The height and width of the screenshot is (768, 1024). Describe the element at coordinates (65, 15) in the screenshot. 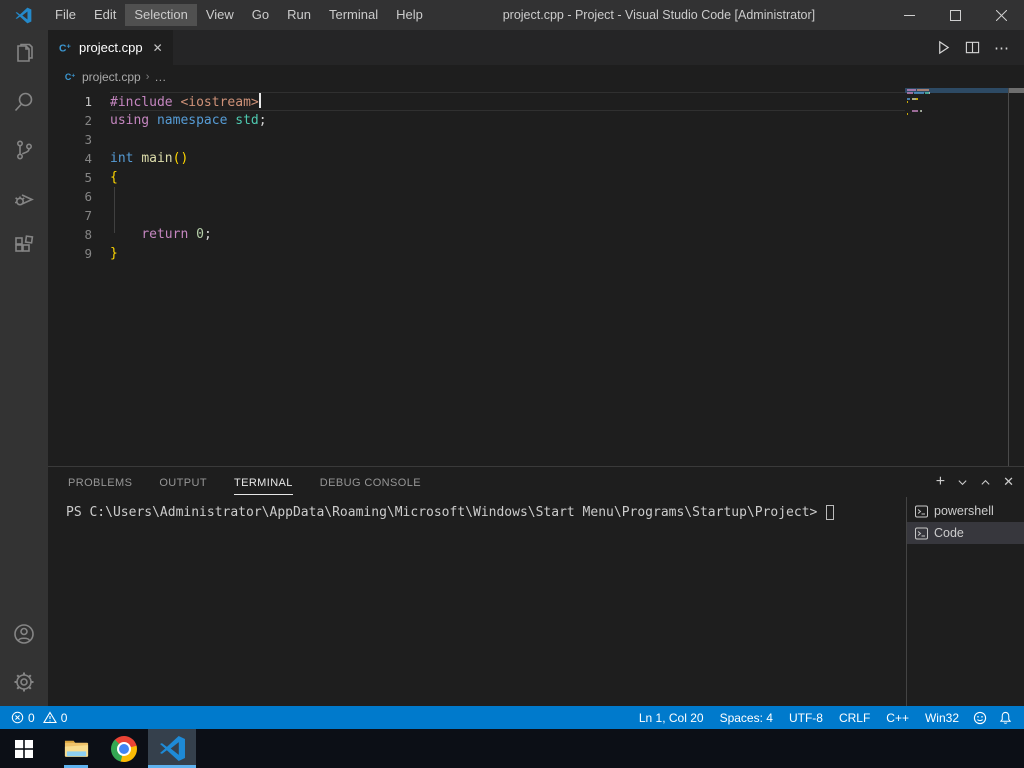

I see `menu-file: File` at that location.